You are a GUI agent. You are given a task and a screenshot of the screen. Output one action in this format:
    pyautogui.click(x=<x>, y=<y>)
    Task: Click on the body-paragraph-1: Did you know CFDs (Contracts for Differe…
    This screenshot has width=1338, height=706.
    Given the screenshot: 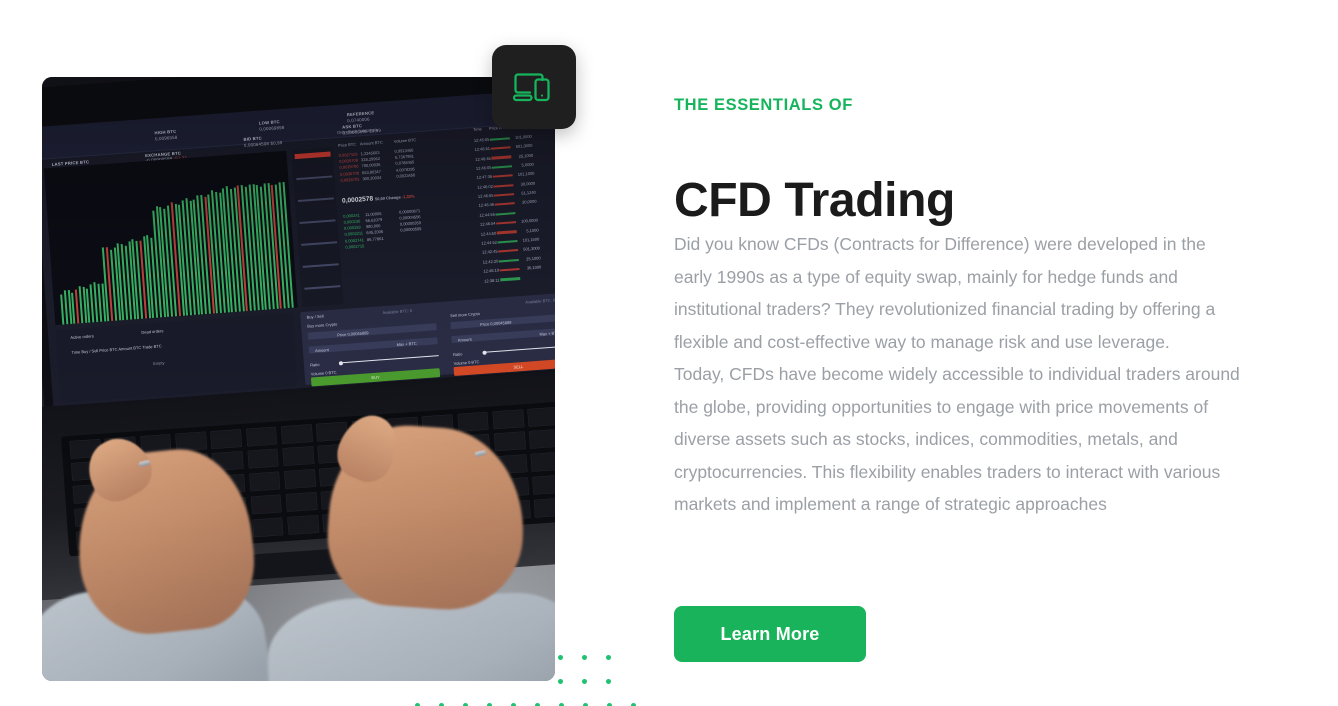 What is the action you would take?
    pyautogui.click(x=945, y=293)
    